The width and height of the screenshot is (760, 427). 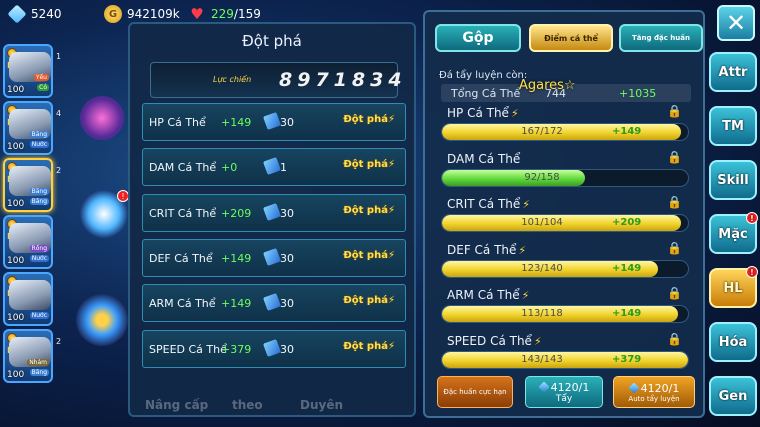 What do you see at coordinates (274, 167) in the screenshot?
I see `breakthrough-row: DAM Cá Thể +0 1 Đột phá⚡` at bounding box center [274, 167].